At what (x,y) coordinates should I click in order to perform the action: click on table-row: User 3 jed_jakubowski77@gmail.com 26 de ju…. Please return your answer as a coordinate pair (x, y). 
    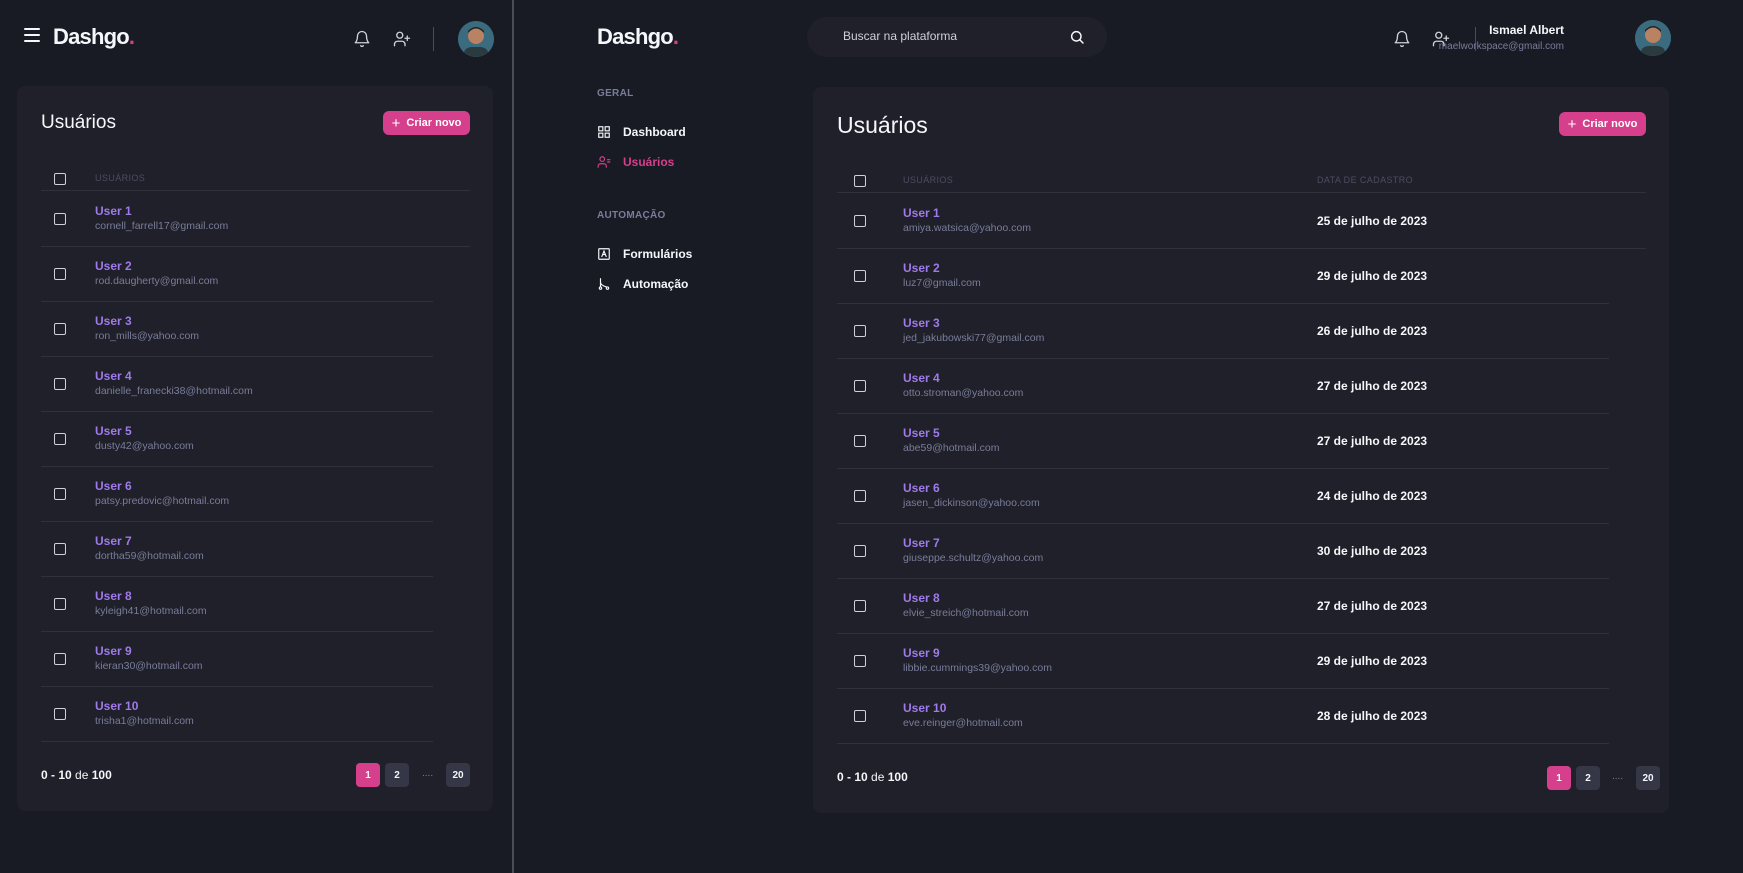
    Looking at the image, I should click on (1223, 331).